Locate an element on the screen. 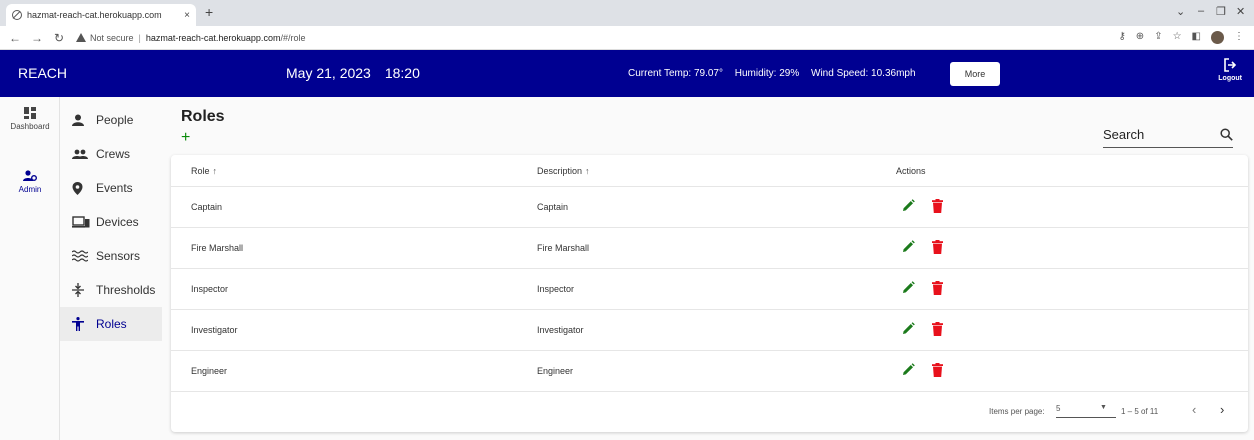  zoom-icon: ⊕ is located at coordinates (1140, 37).